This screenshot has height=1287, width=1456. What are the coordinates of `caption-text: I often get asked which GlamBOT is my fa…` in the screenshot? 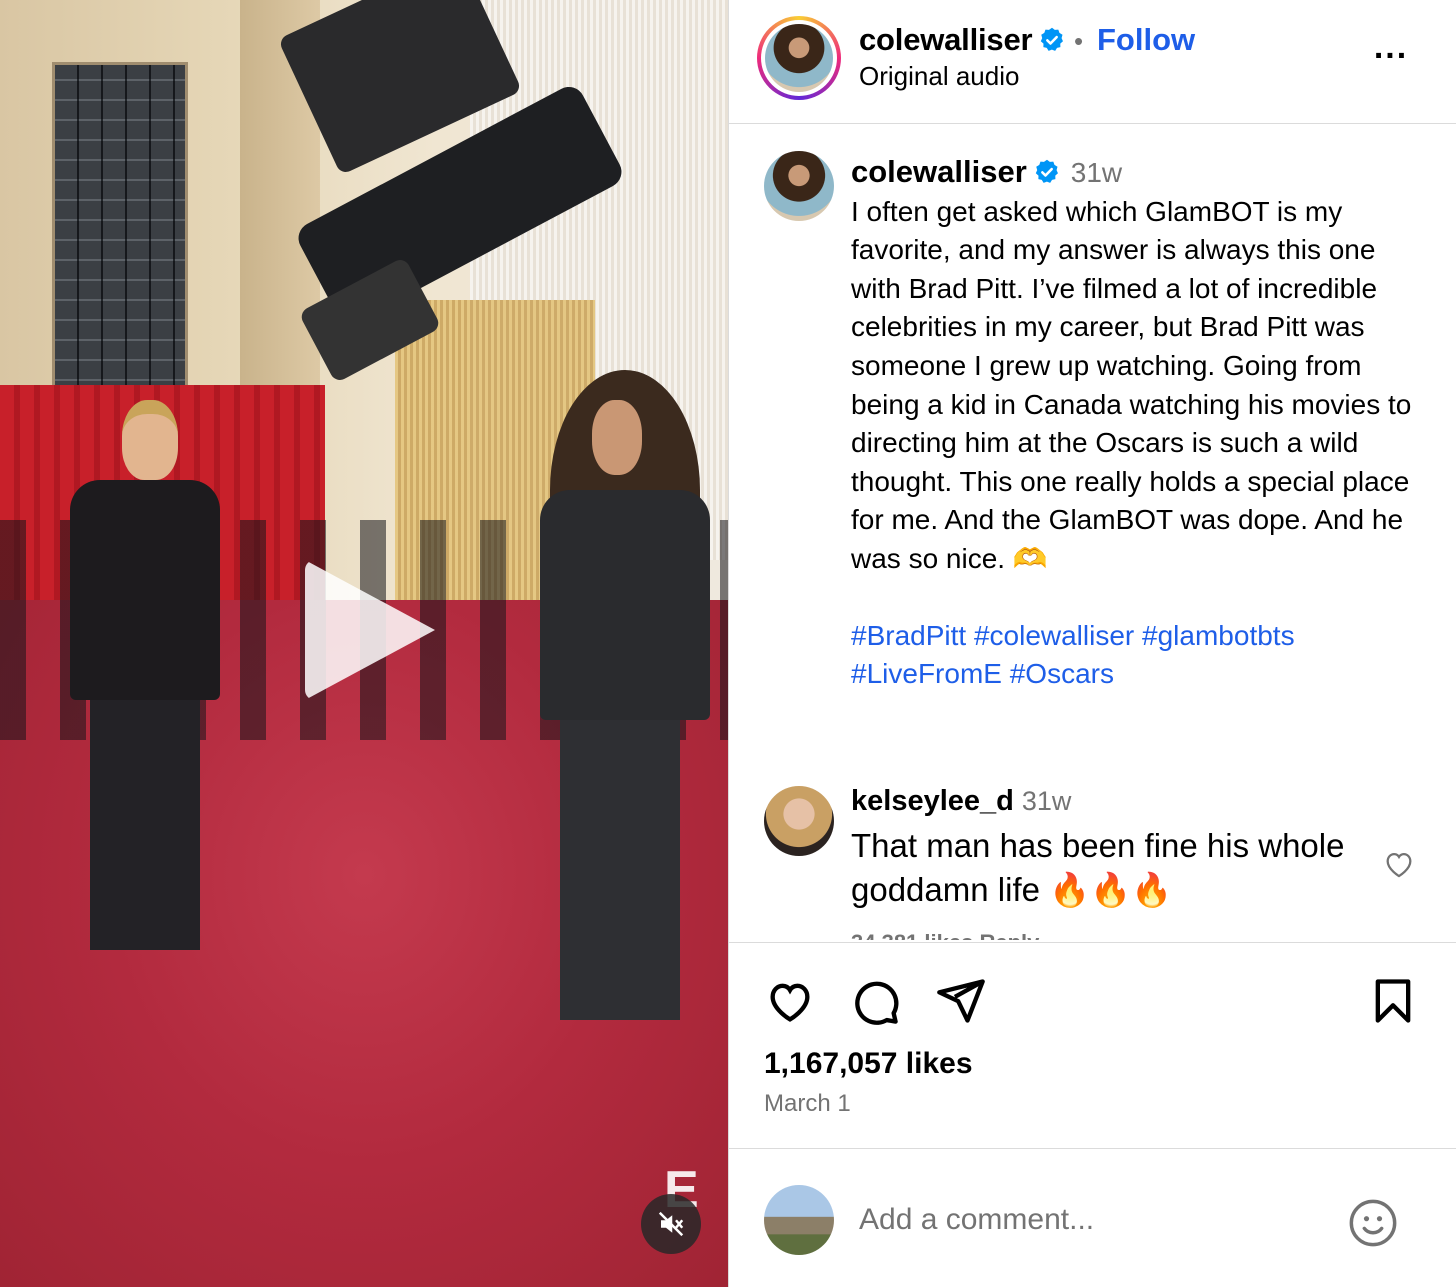 It's located at (1135, 384).